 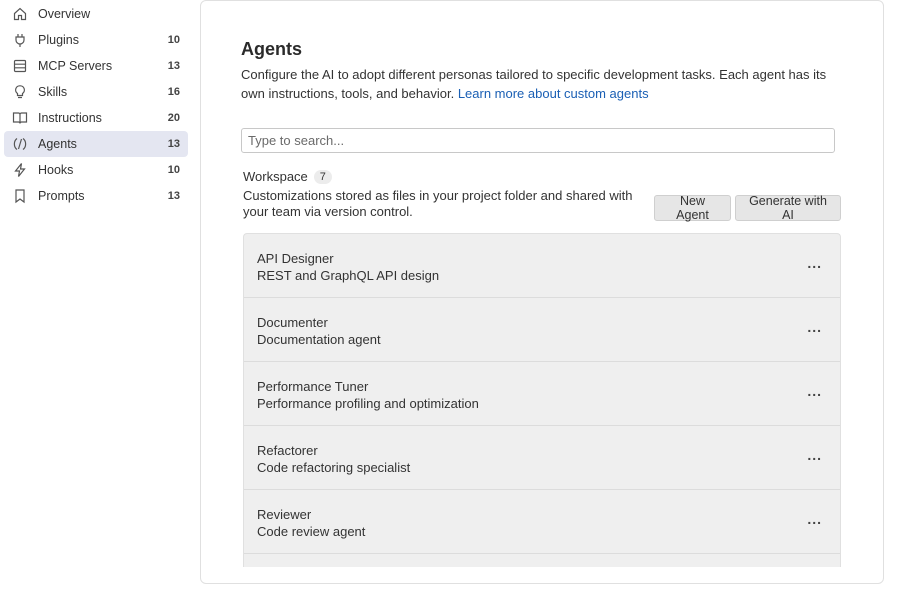 What do you see at coordinates (57, 144) in the screenshot?
I see `sidebar-item-label: Agents` at bounding box center [57, 144].